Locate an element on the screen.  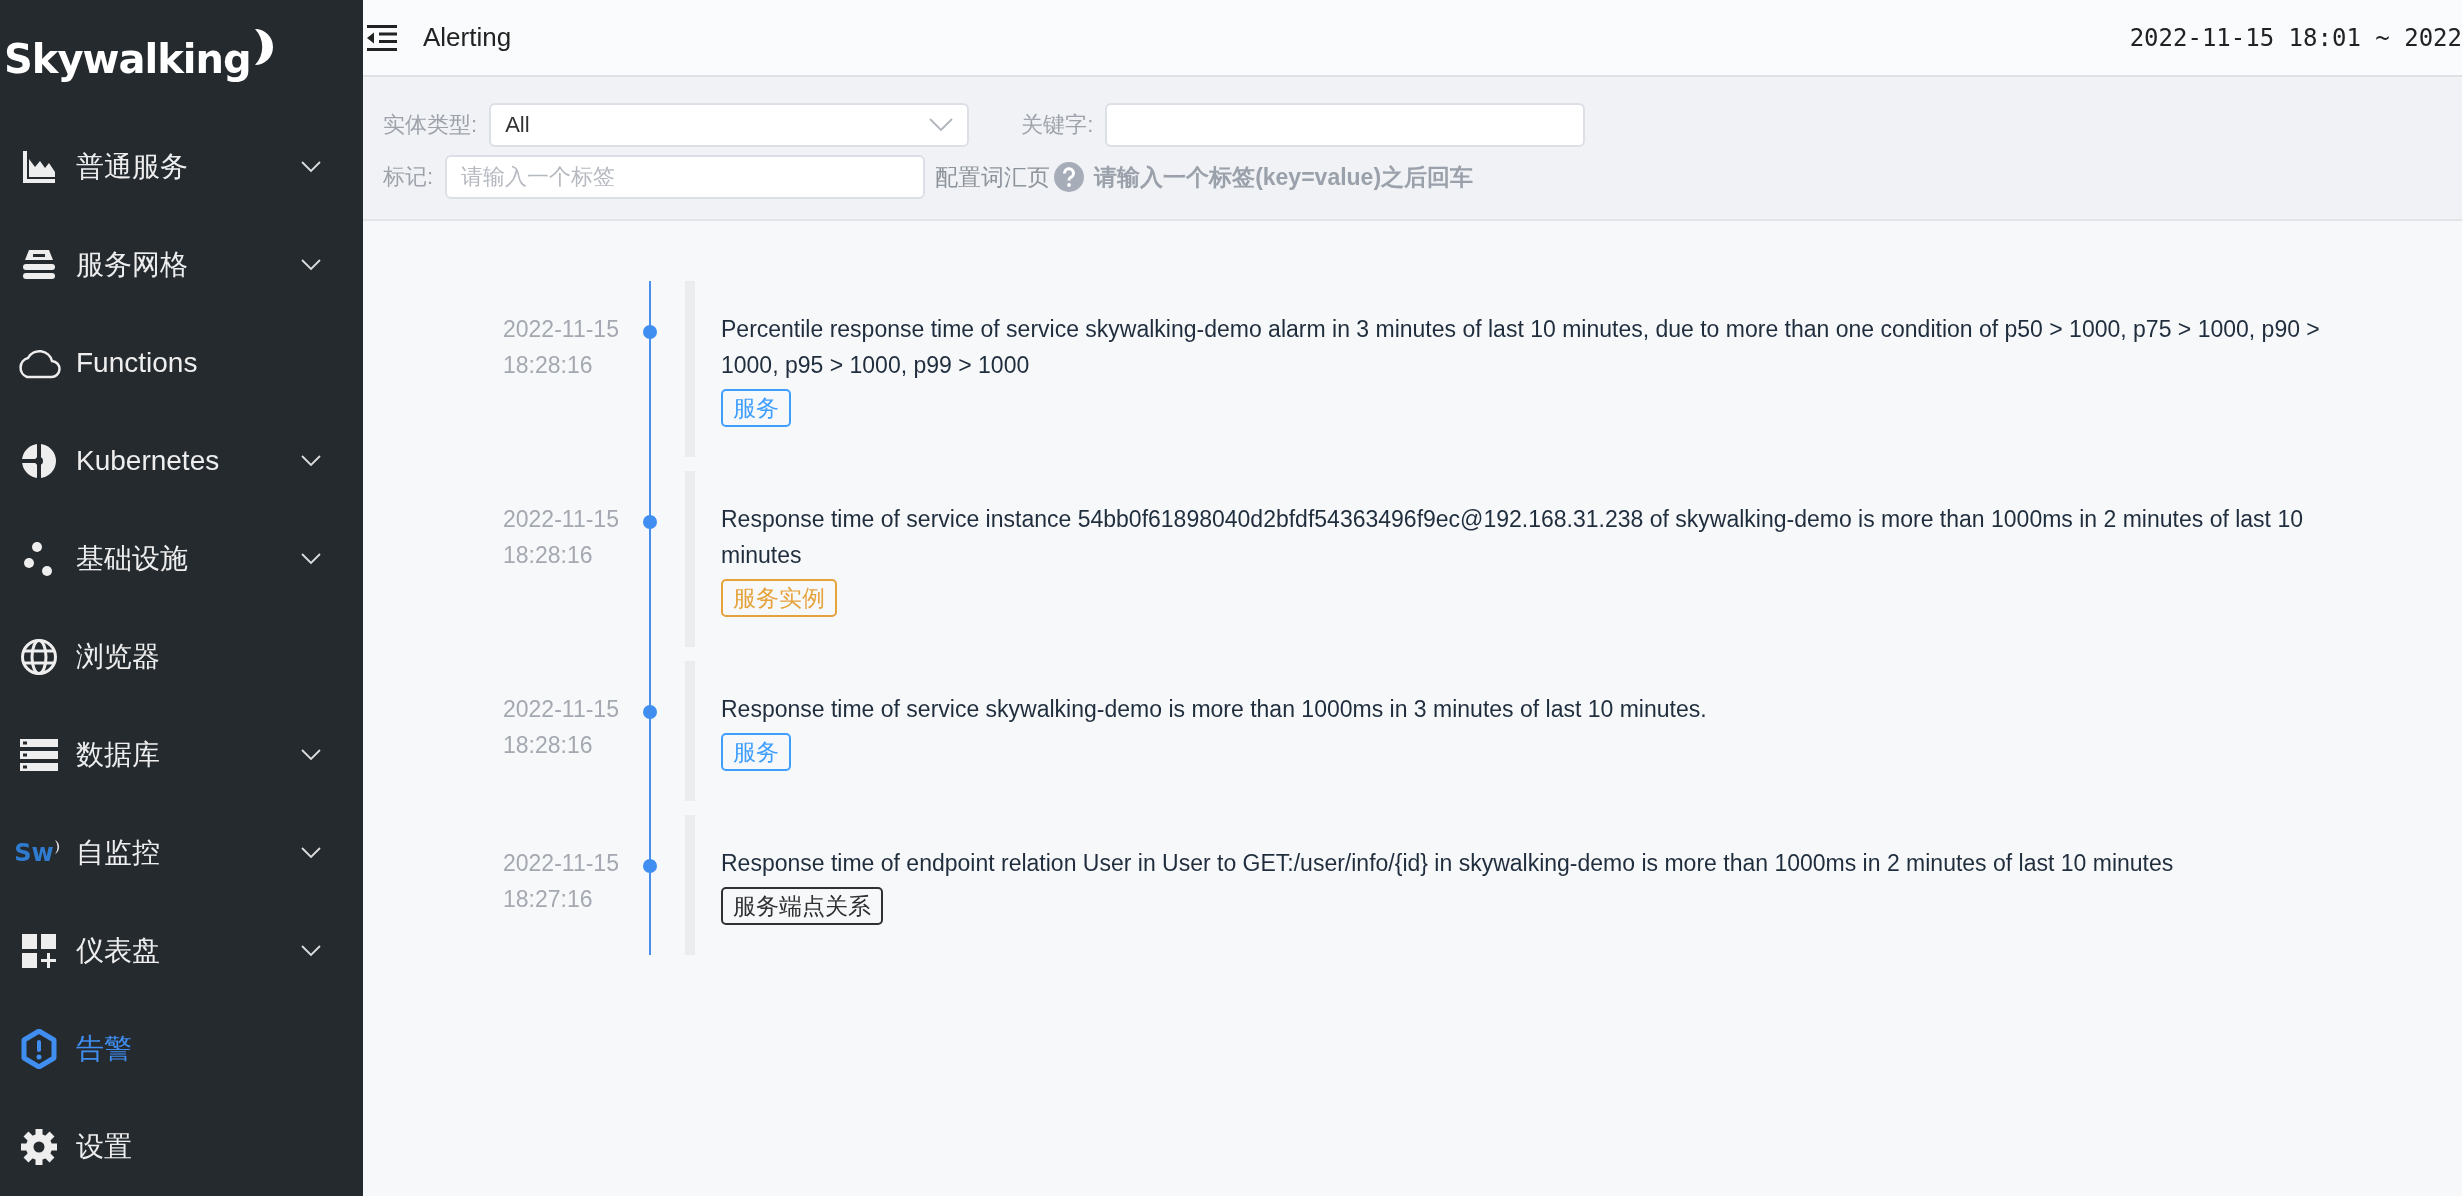
keyword-input is located at coordinates (1345, 125).